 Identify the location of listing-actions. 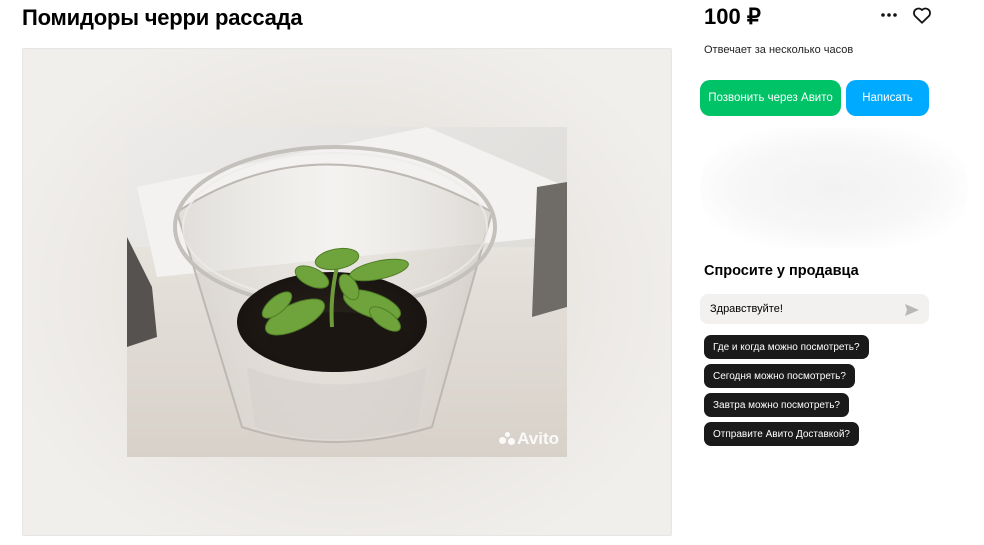
(906, 15).